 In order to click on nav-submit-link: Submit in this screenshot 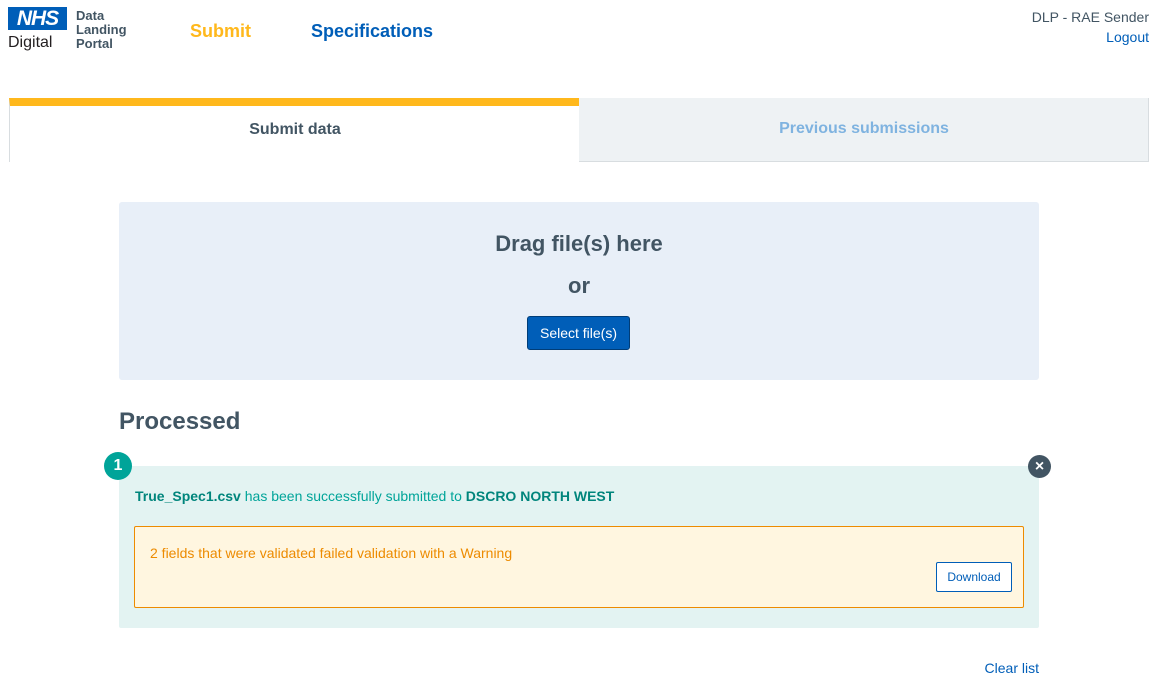, I will do `click(220, 31)`.